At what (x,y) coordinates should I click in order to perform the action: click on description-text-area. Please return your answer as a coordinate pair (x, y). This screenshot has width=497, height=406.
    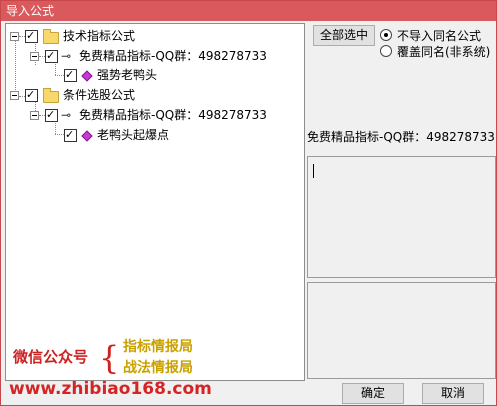
    Looking at the image, I should click on (401, 217).